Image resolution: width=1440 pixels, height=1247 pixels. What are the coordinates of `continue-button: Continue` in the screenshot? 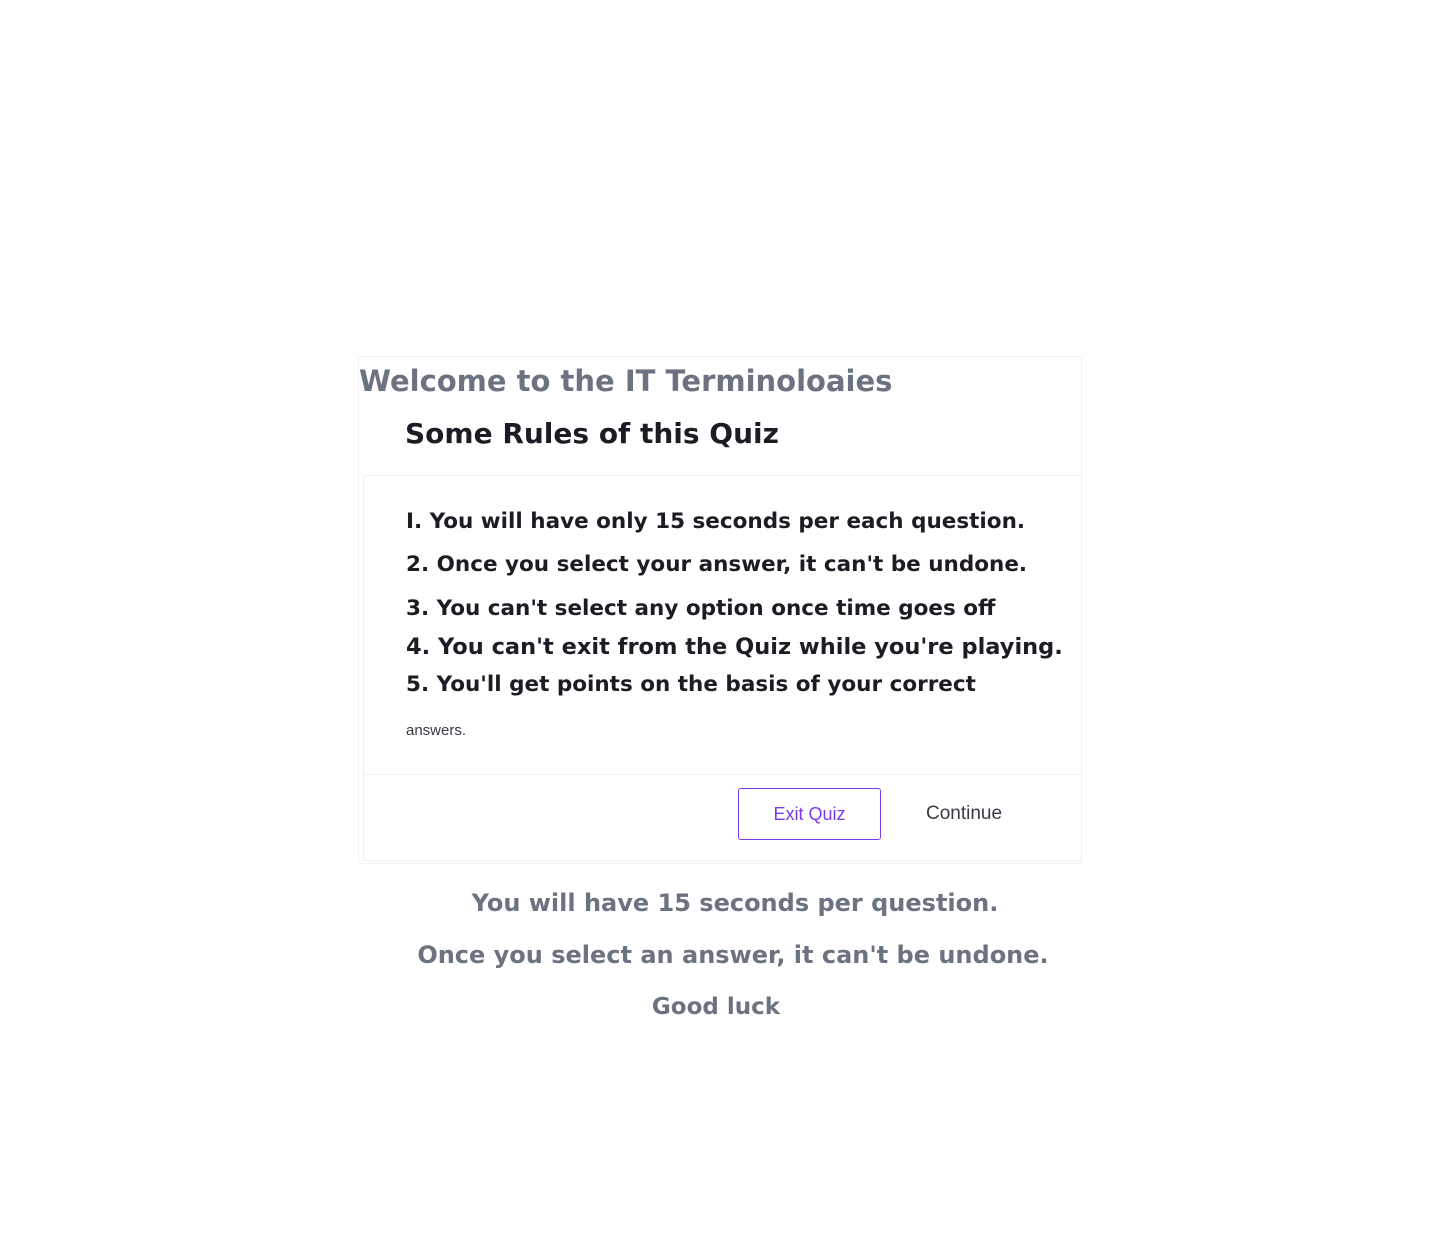 It's located at (964, 814).